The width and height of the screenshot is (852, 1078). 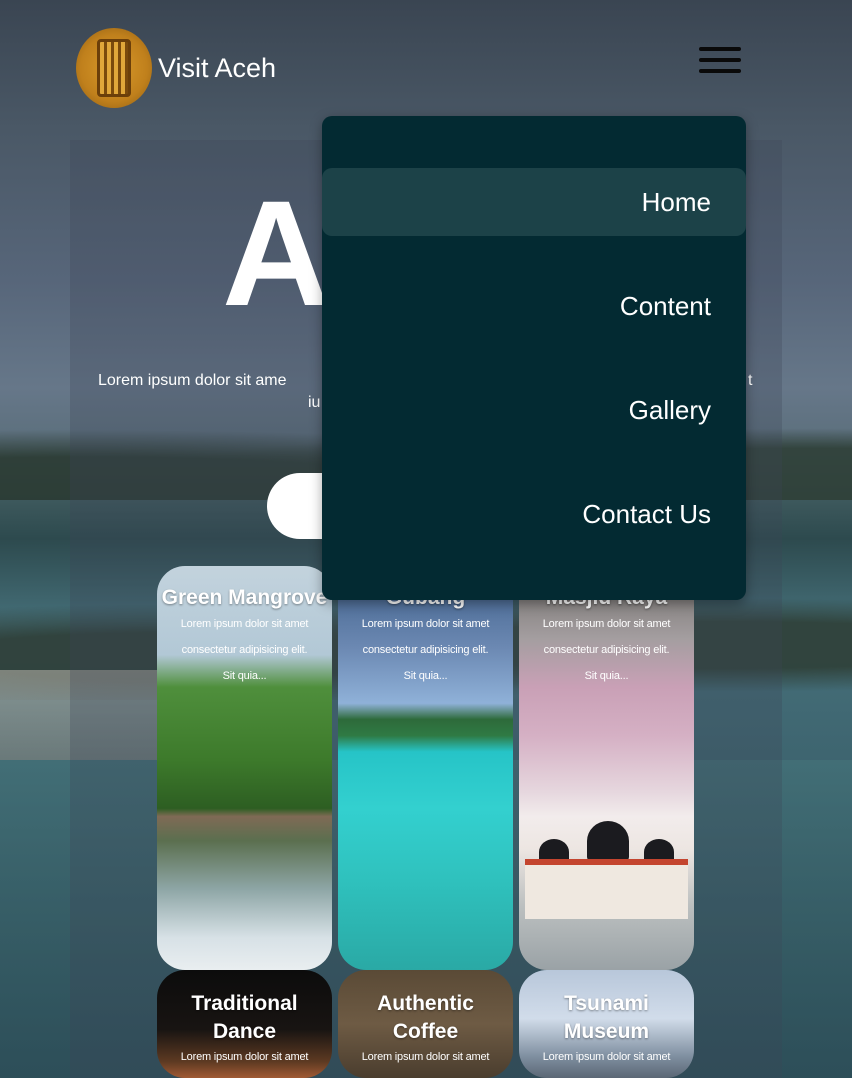 What do you see at coordinates (608, 841) in the screenshot?
I see `mosque-dome` at bounding box center [608, 841].